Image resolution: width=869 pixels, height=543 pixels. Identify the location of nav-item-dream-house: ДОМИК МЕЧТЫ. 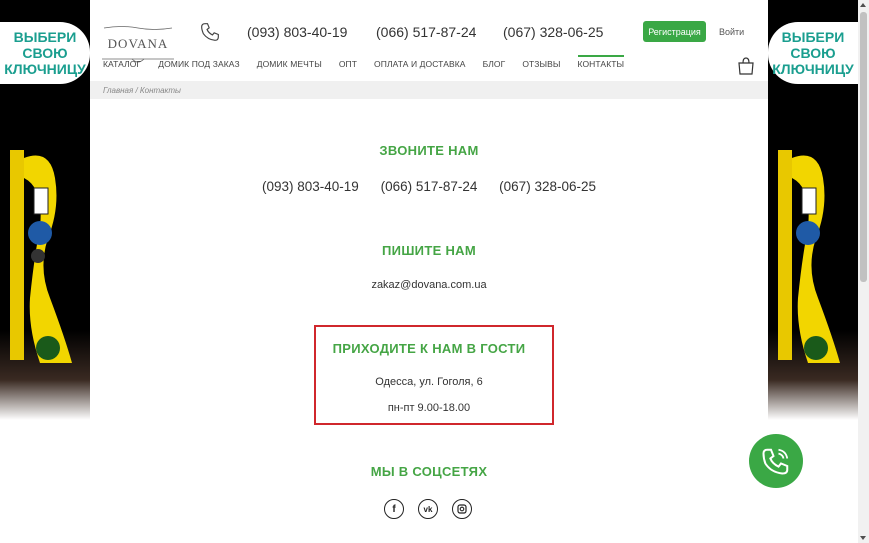
(289, 64).